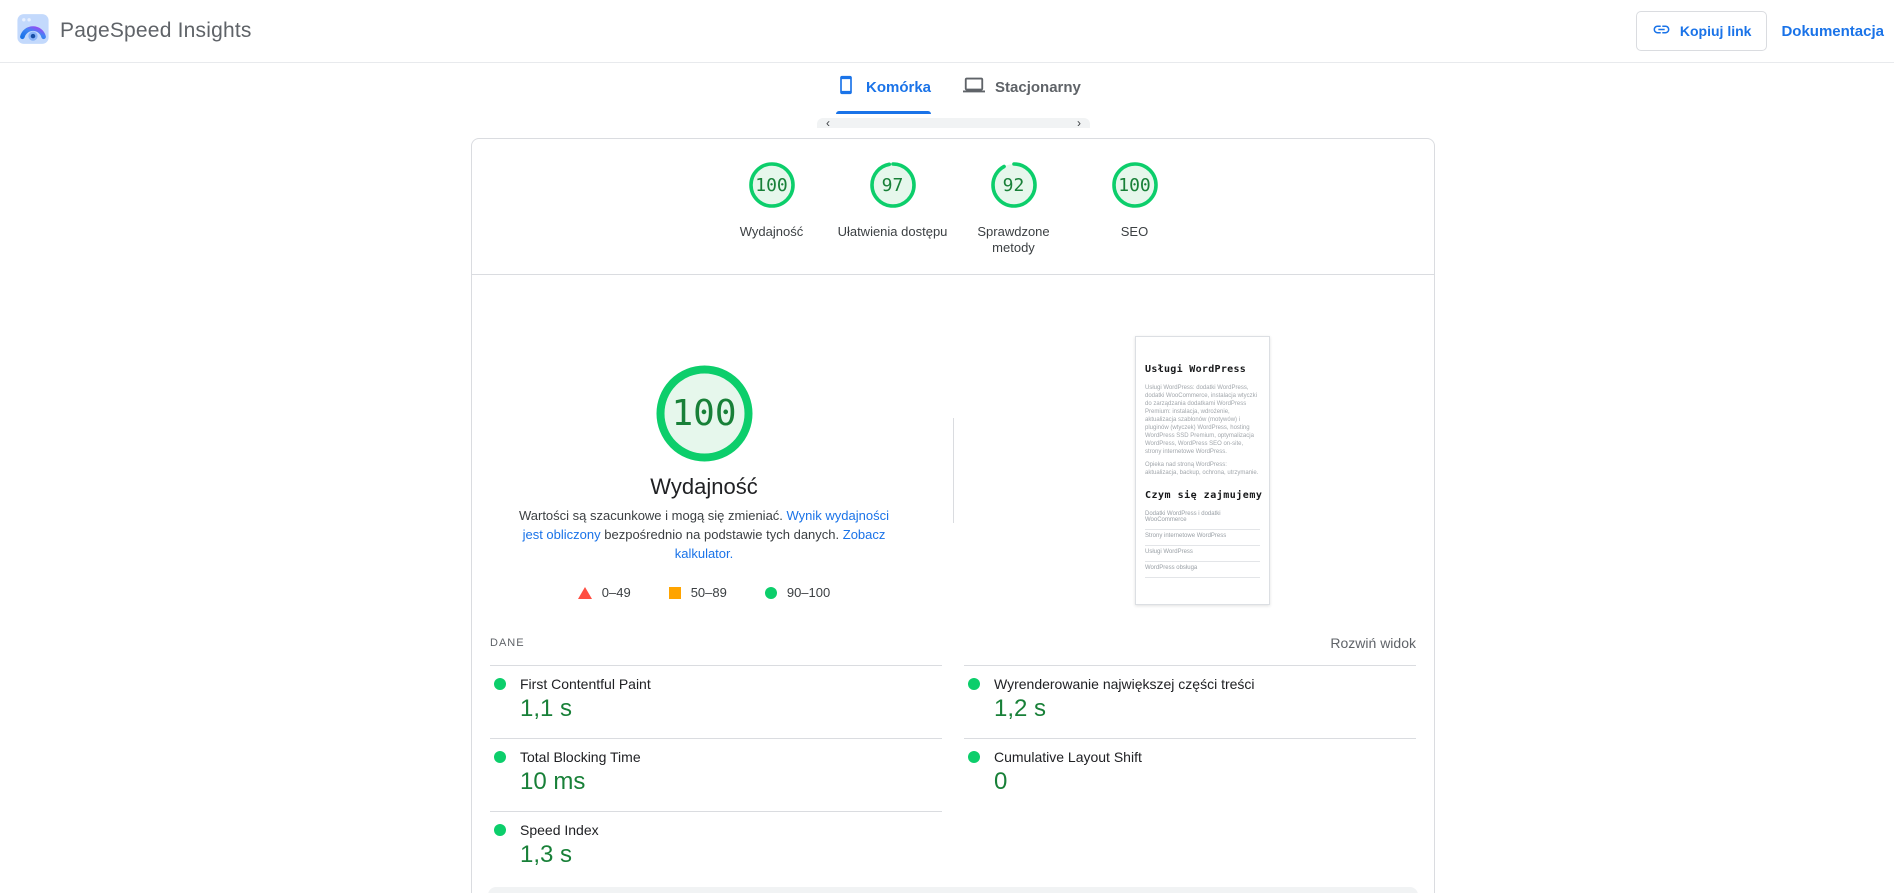 The height and width of the screenshot is (893, 1894). I want to click on smartphone-icon, so click(846, 87).